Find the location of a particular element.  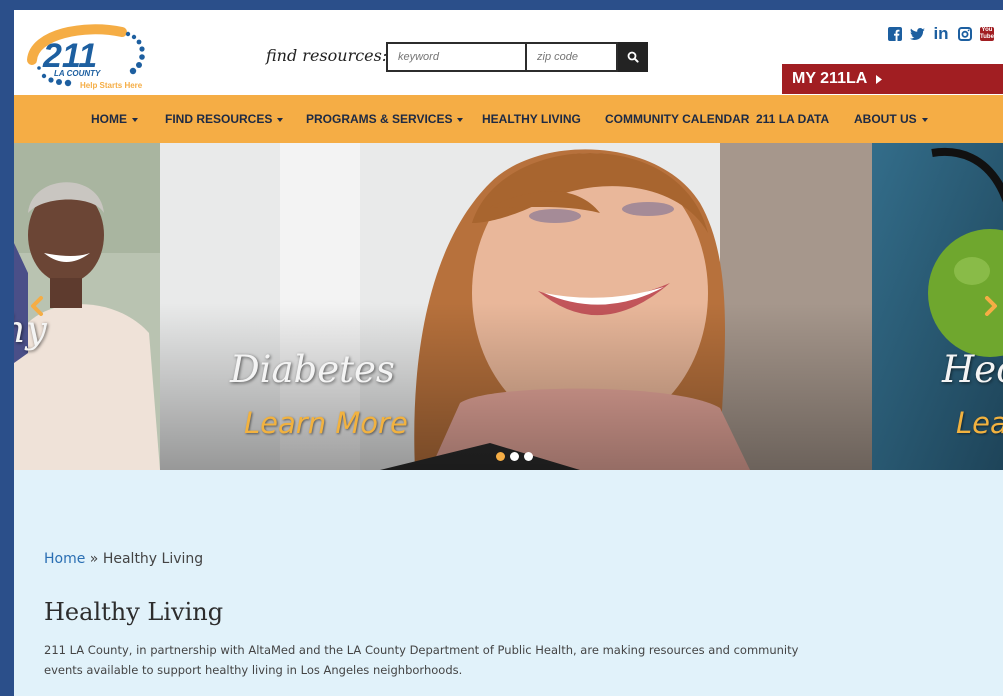

nav-healthy-living: HEALTHY LIVING is located at coordinates (531, 119).